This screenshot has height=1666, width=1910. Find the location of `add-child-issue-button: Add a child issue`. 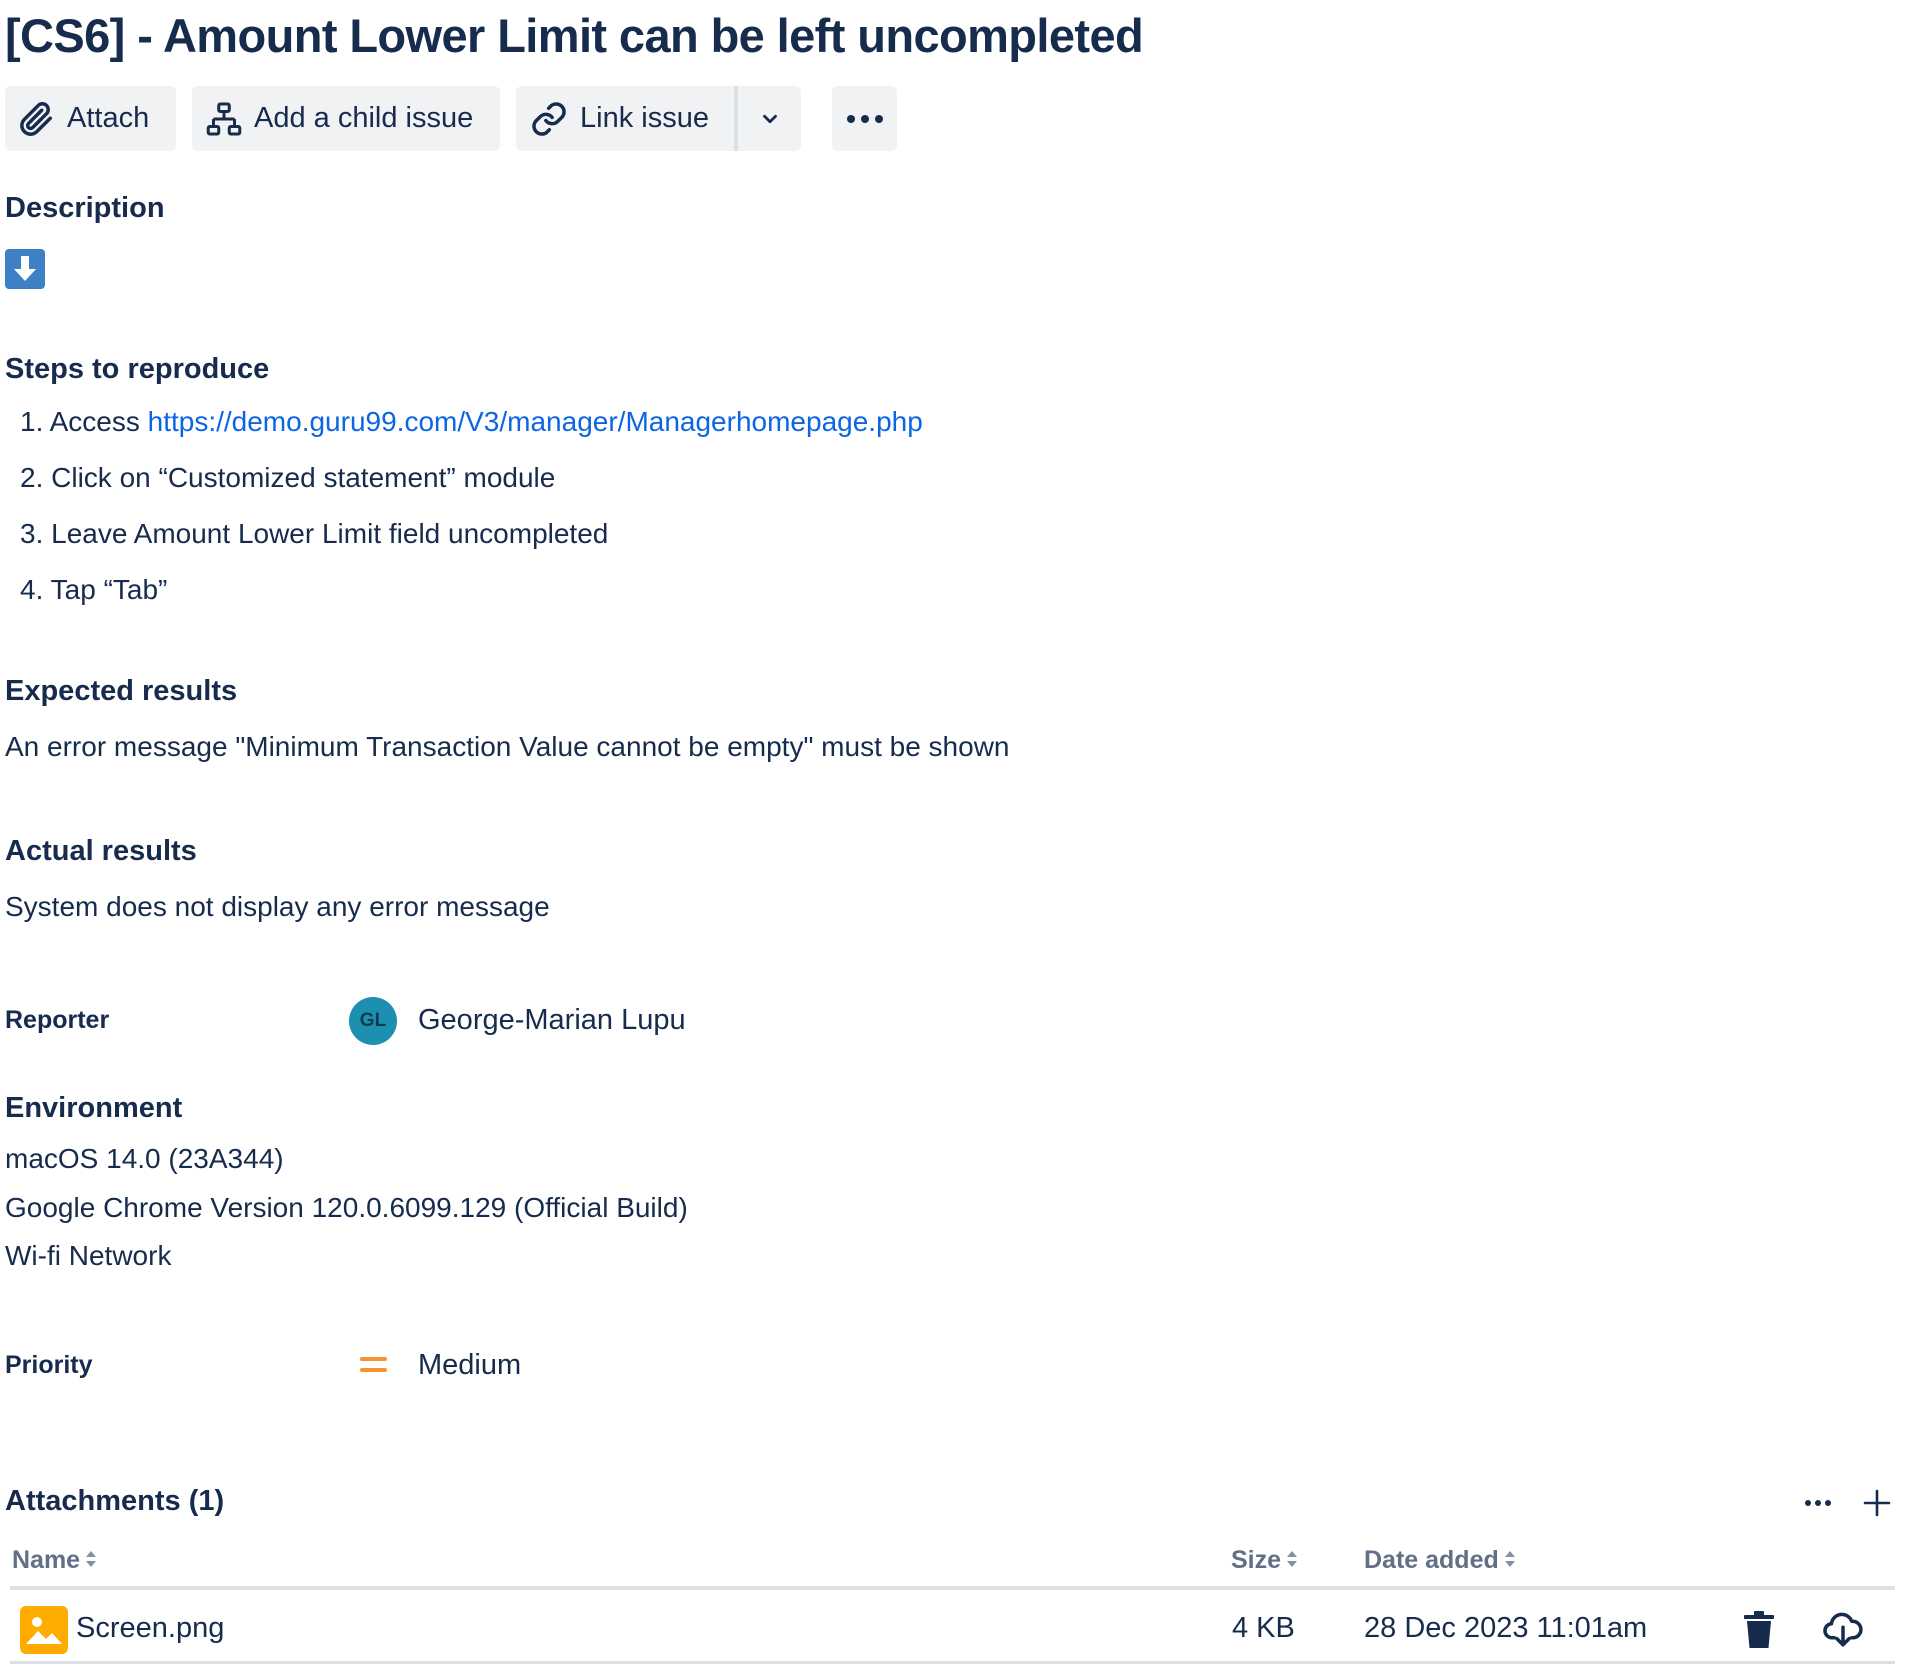

add-child-issue-button: Add a child issue is located at coordinates (346, 118).